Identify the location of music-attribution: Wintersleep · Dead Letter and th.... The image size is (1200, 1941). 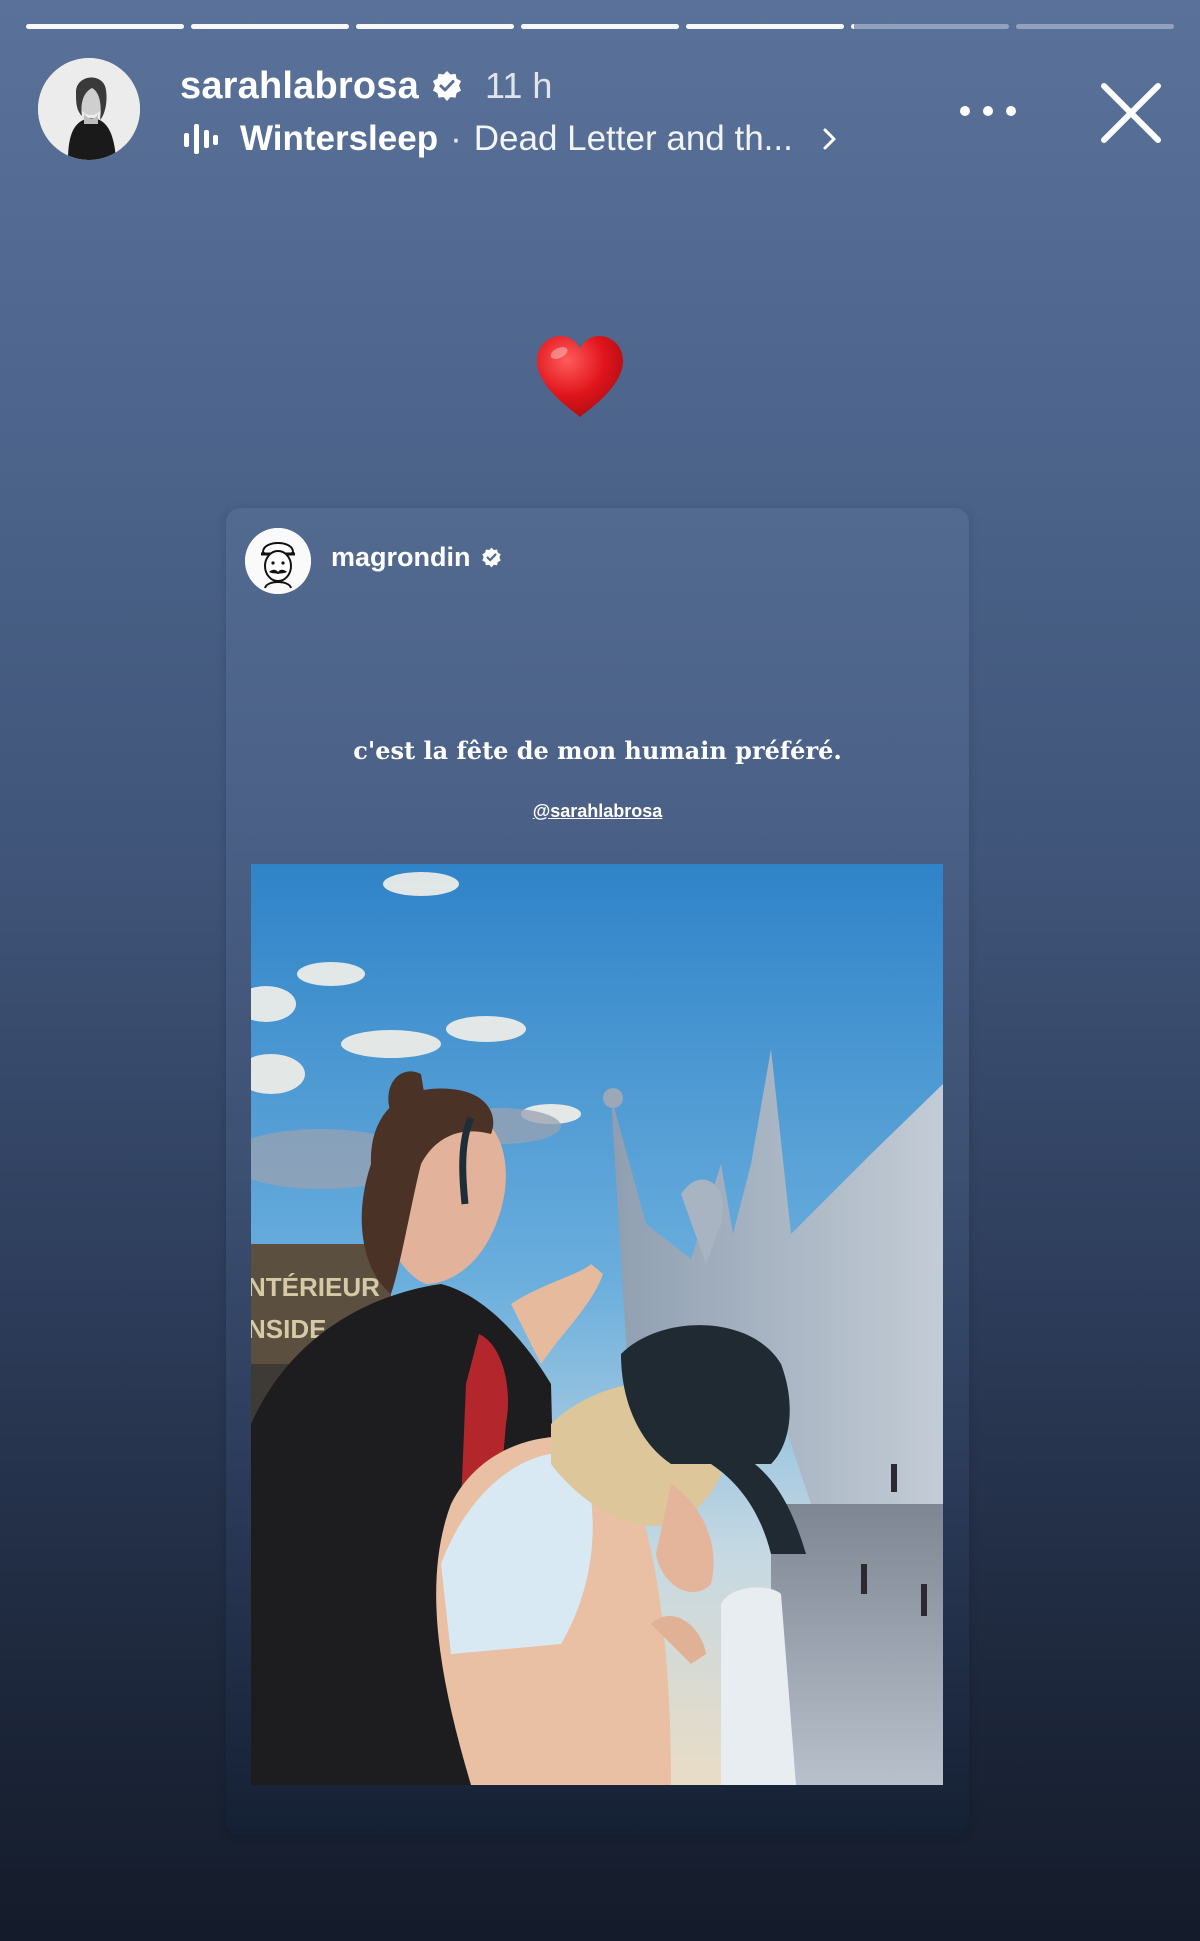
(574, 139).